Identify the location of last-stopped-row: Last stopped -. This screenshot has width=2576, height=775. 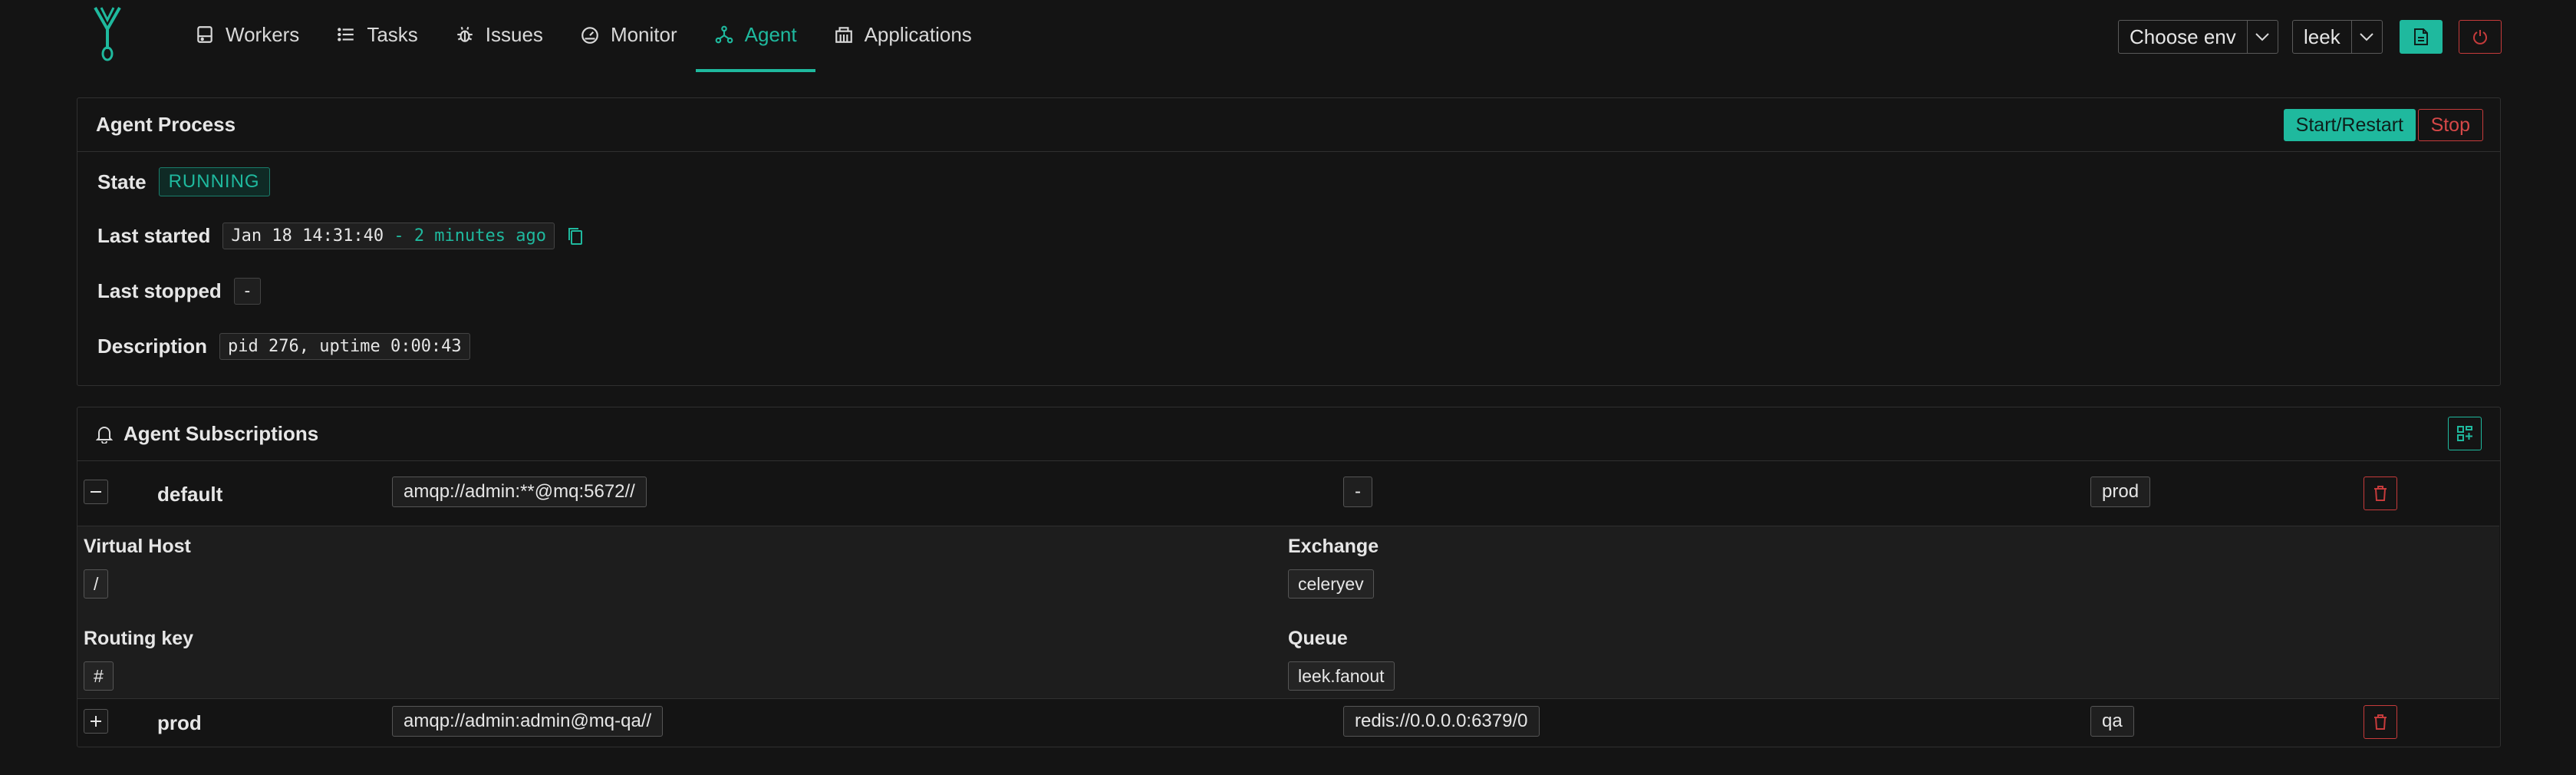
(179, 291).